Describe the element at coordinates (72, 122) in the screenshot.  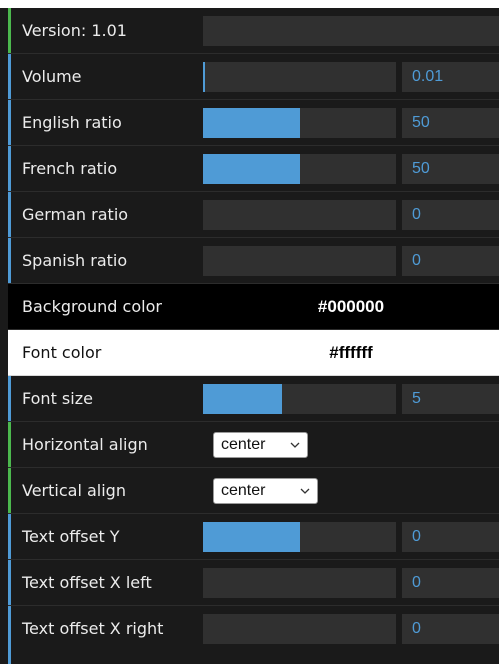
I see `english-ratio-label: English ratio` at that location.